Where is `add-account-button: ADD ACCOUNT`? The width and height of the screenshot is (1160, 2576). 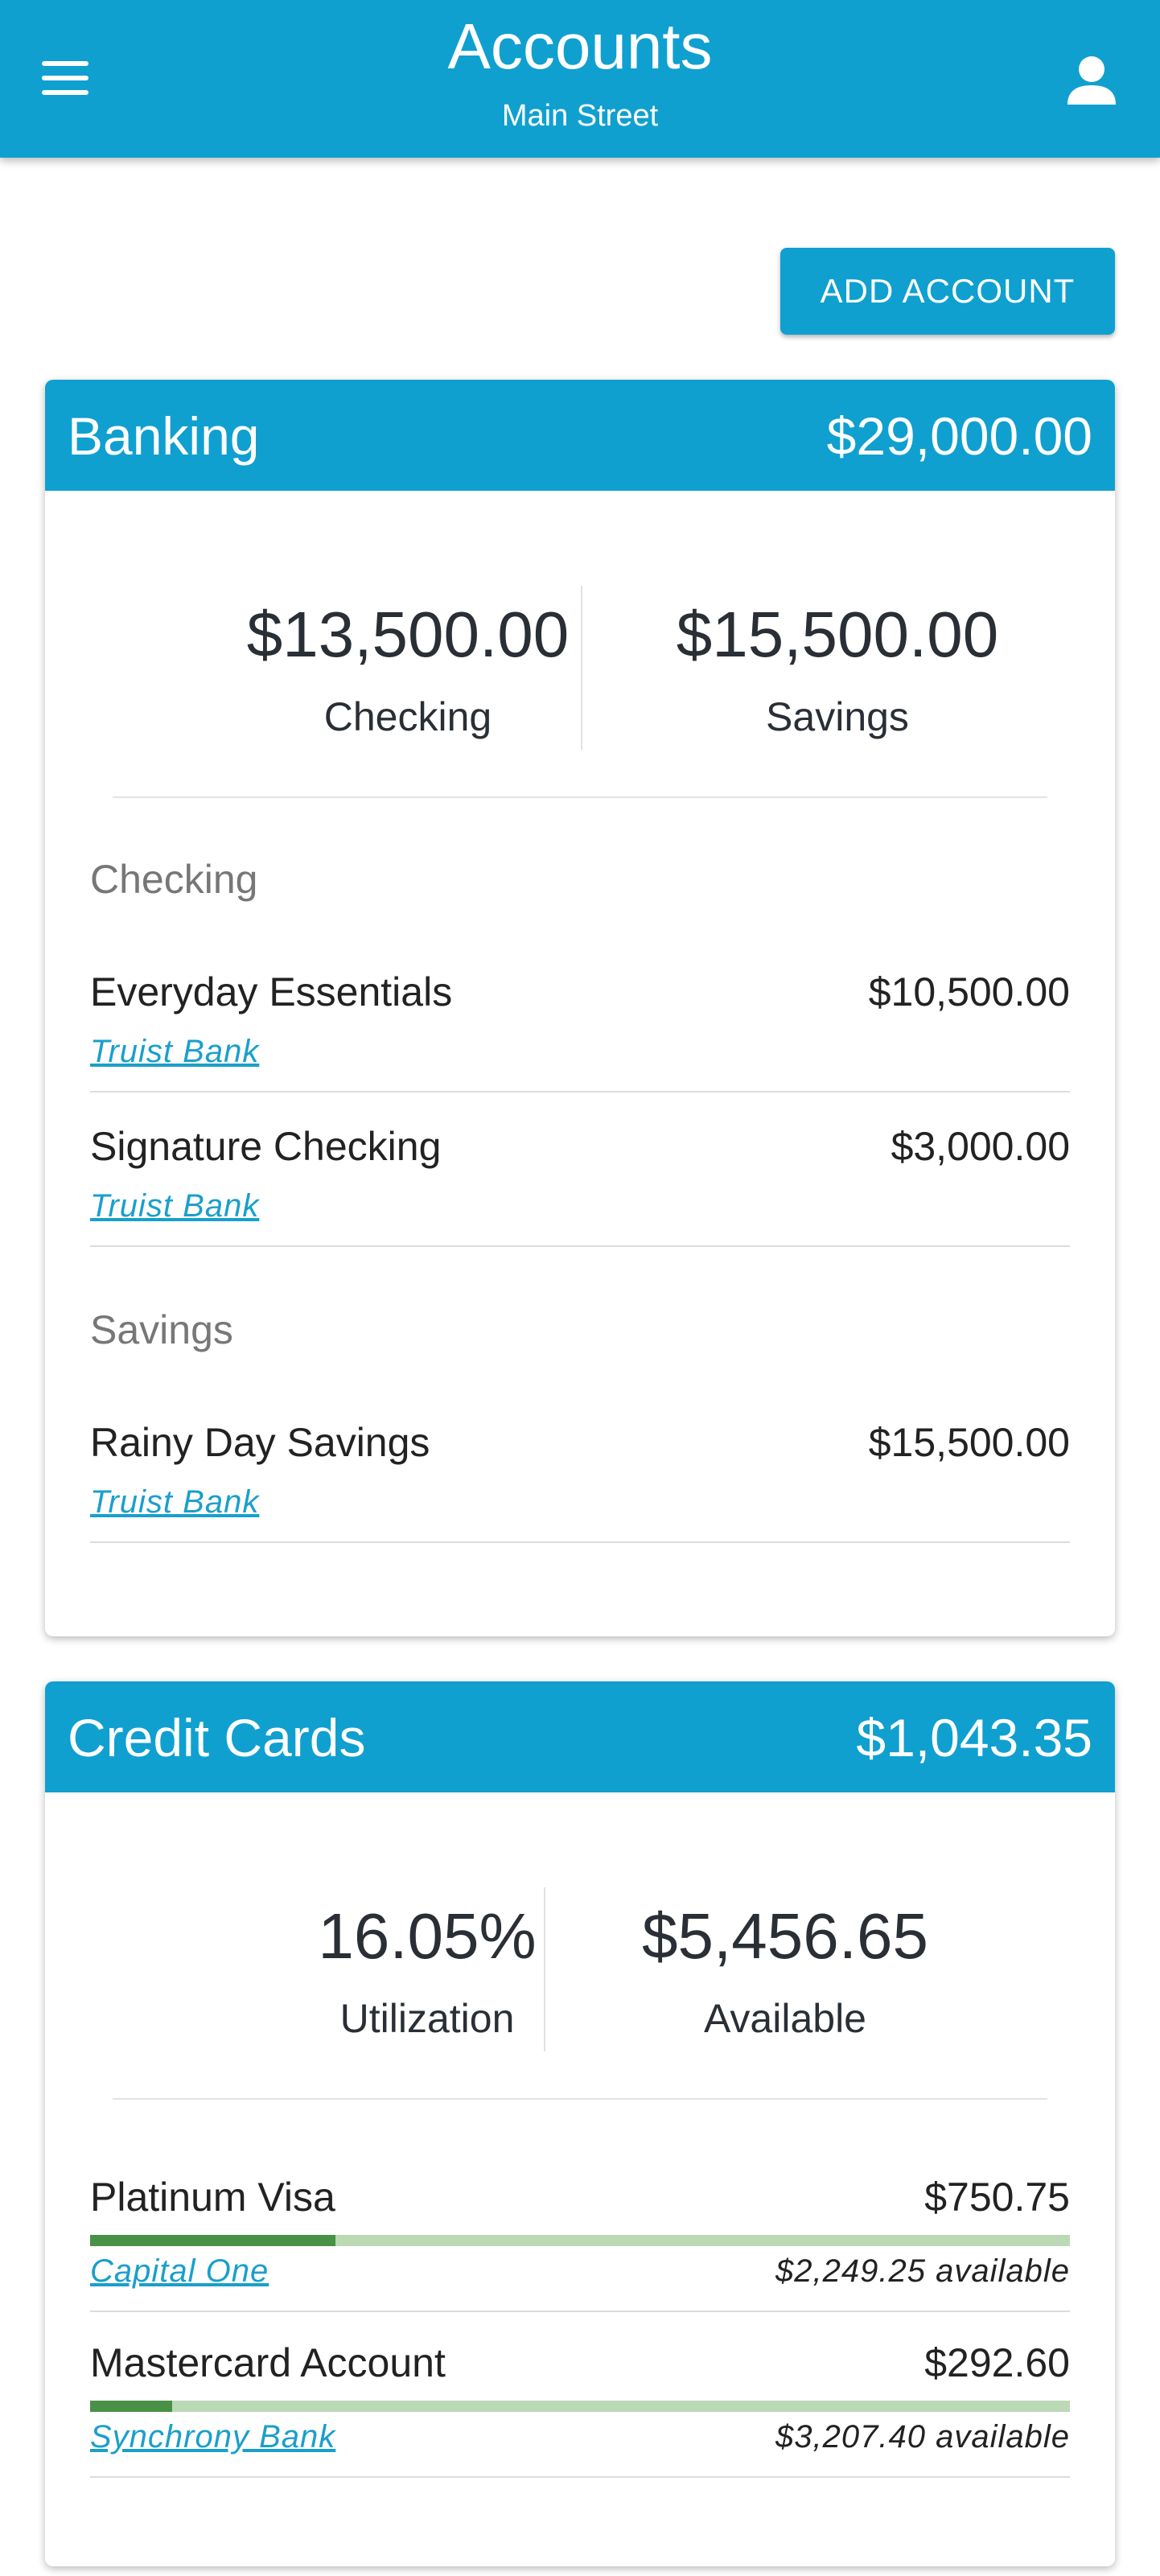
add-account-button: ADD ACCOUNT is located at coordinates (947, 291).